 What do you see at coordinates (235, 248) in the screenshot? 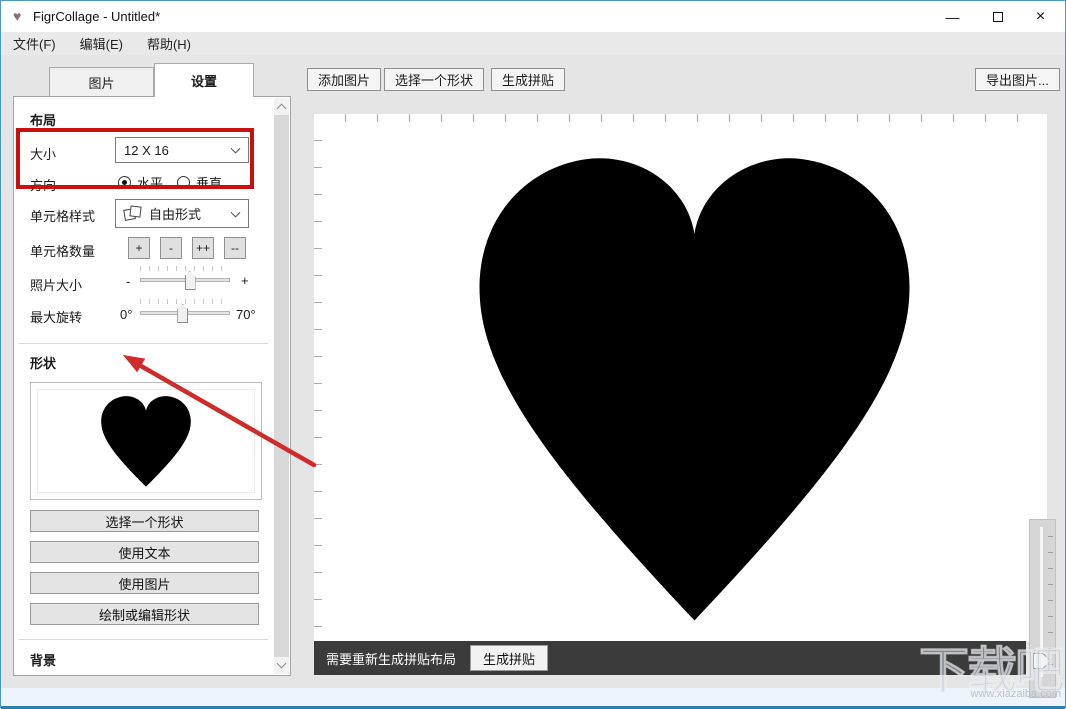
I see `cell-count-minusminus-button: --` at bounding box center [235, 248].